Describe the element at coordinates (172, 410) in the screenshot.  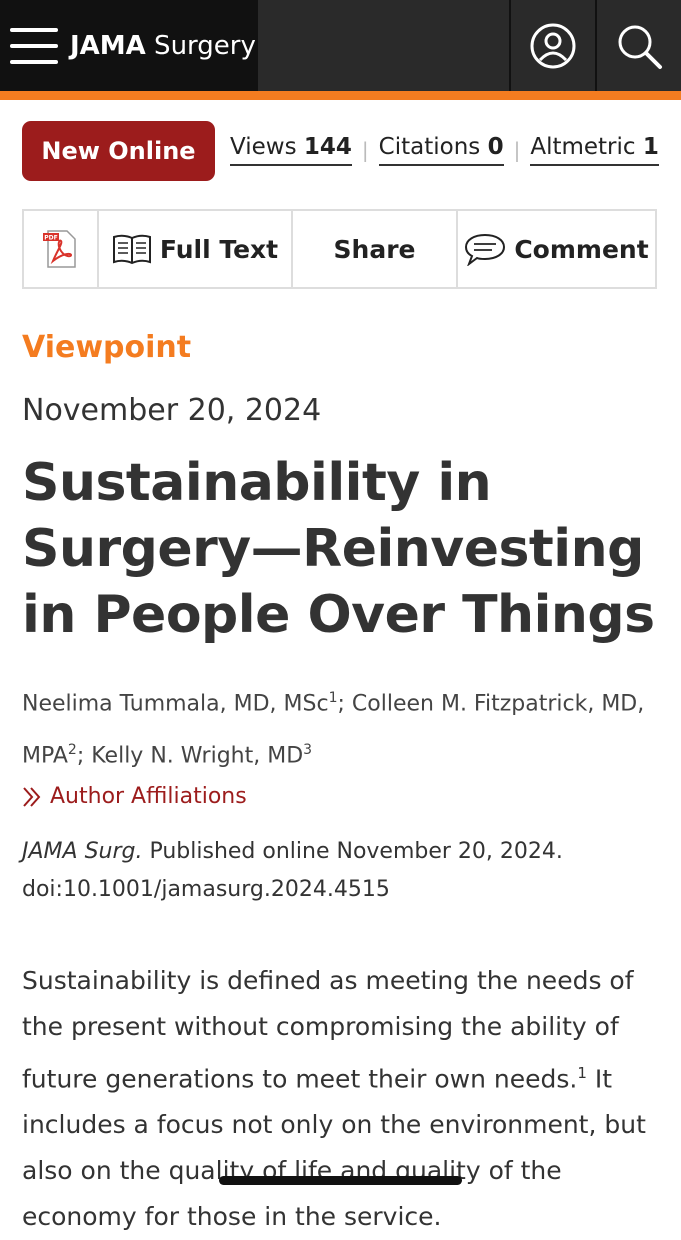
I see `publication-date: November 20, 2024` at that location.